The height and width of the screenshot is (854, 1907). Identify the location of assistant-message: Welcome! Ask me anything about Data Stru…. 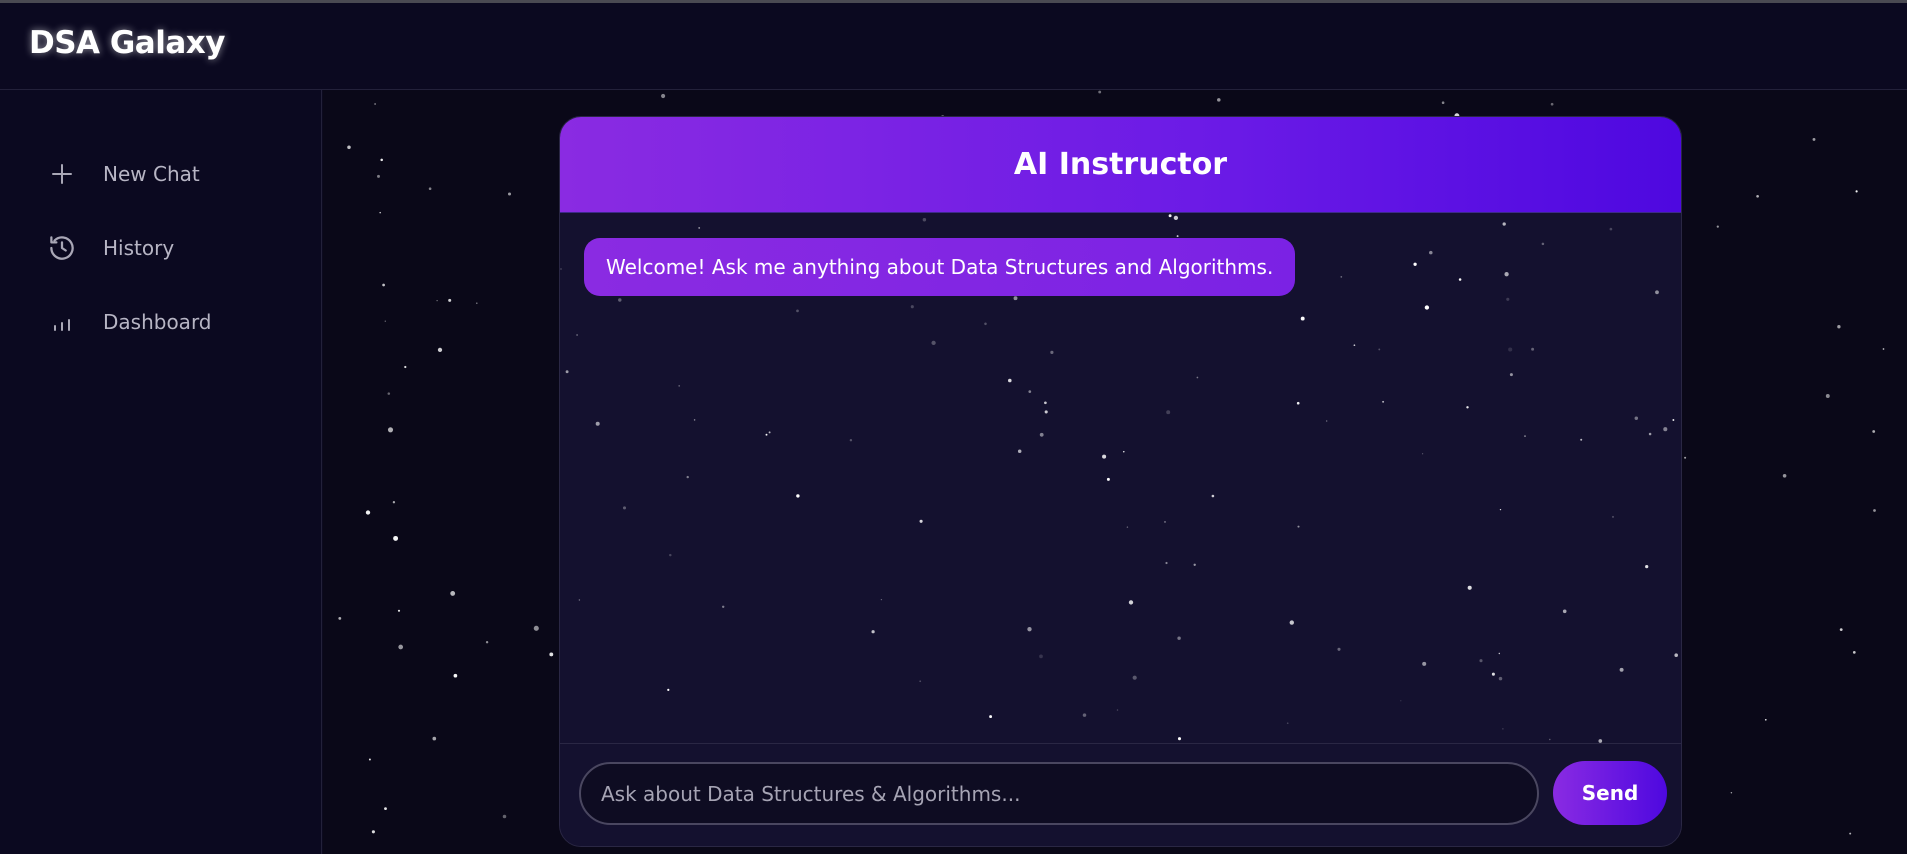
(940, 267).